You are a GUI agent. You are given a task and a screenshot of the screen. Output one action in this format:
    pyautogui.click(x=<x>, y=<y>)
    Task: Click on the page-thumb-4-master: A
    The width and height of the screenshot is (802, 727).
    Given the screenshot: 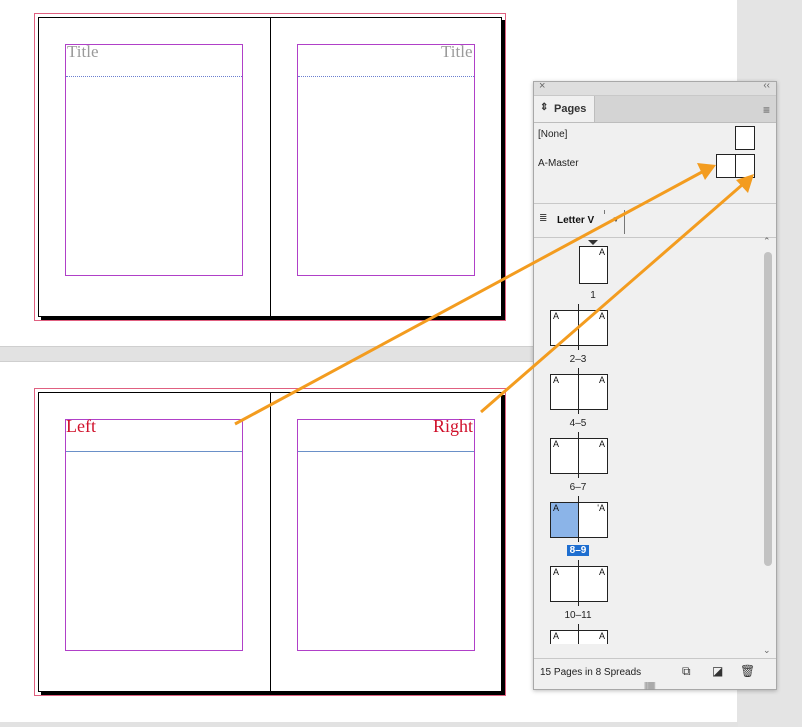 What is the action you would take?
    pyautogui.click(x=556, y=380)
    